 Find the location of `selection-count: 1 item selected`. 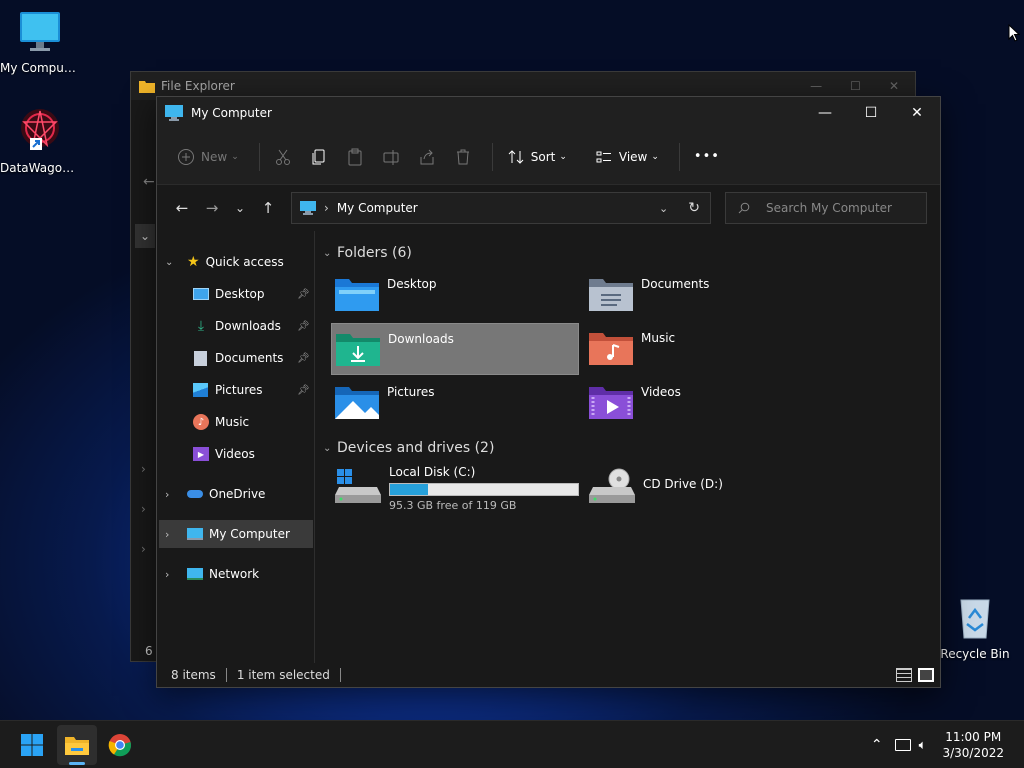

selection-count: 1 item selected is located at coordinates (283, 675).